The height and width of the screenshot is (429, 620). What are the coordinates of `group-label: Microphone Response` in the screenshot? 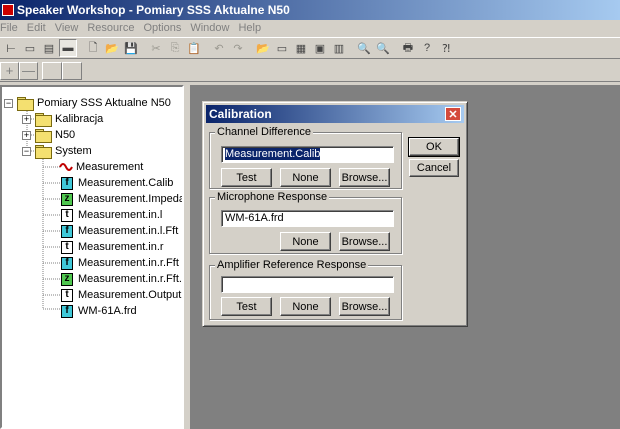 It's located at (272, 197).